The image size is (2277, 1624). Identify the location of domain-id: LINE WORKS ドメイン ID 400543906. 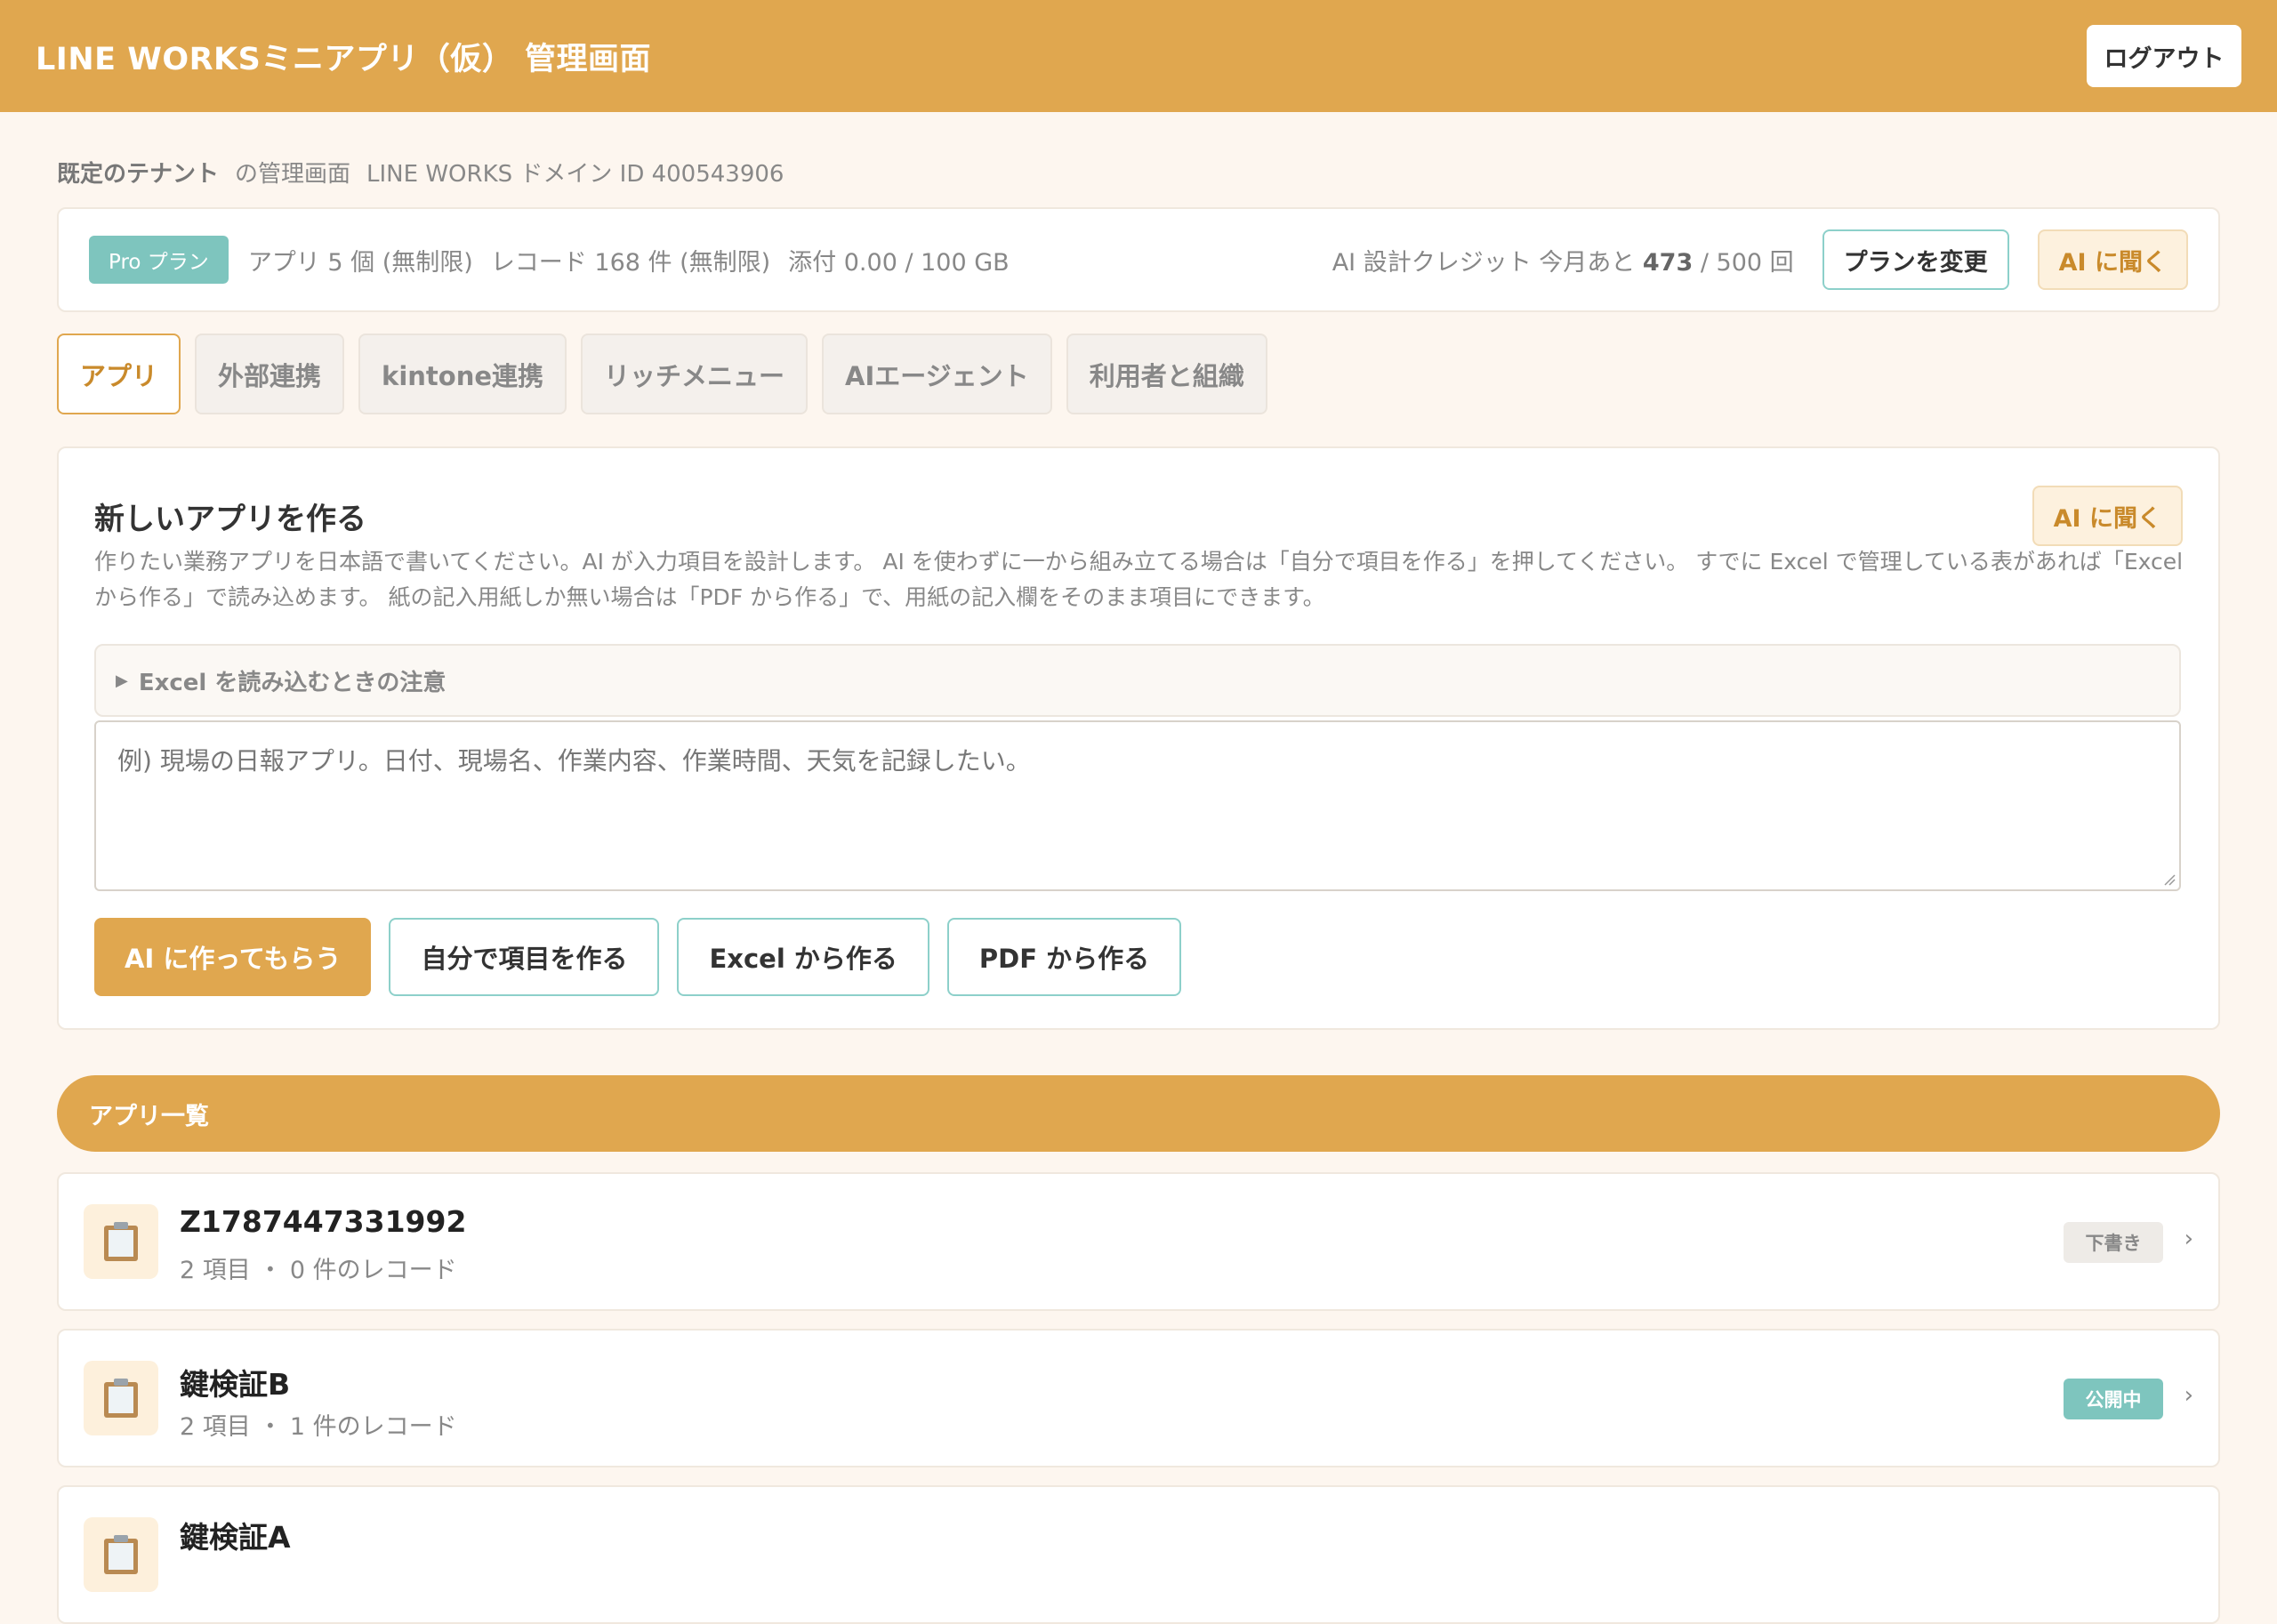
(575, 174).